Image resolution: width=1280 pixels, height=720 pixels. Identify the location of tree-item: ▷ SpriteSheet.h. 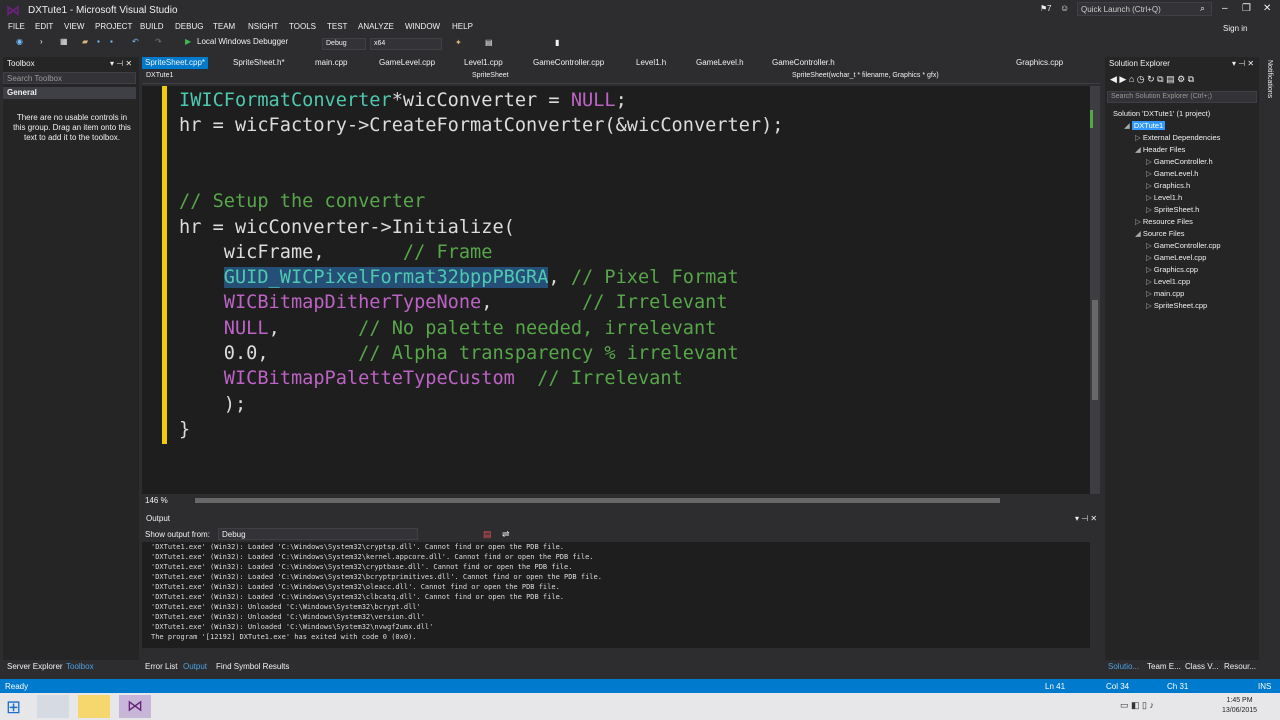
(1172, 210).